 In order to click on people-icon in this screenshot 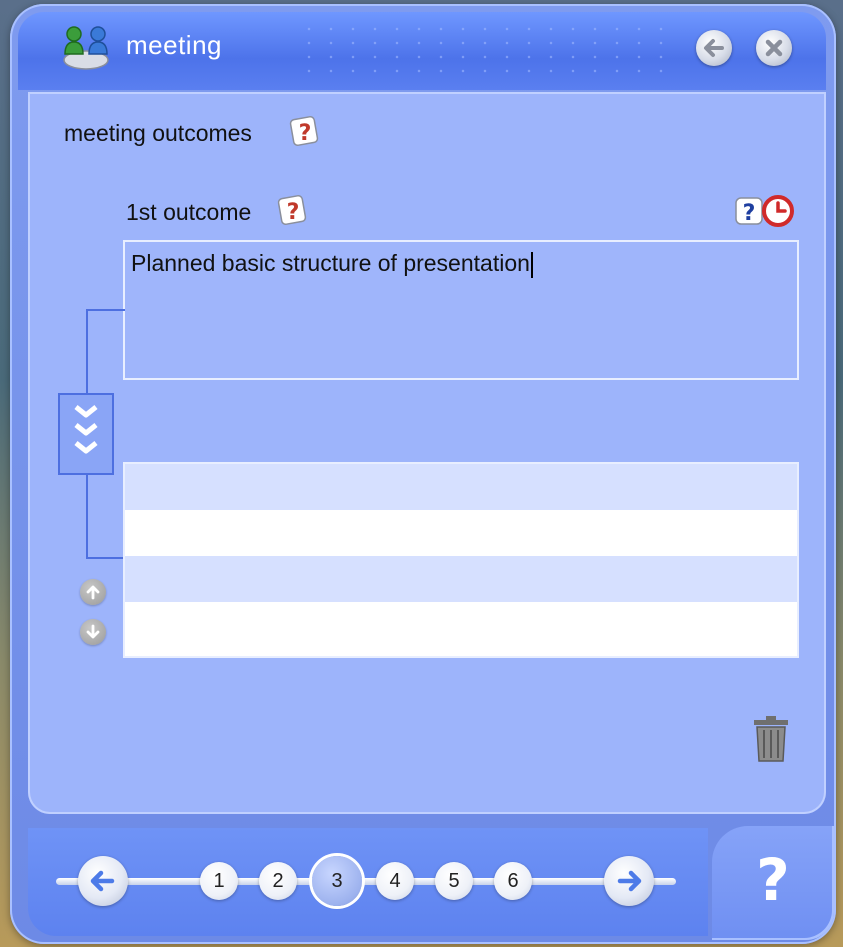, I will do `click(86, 48)`.